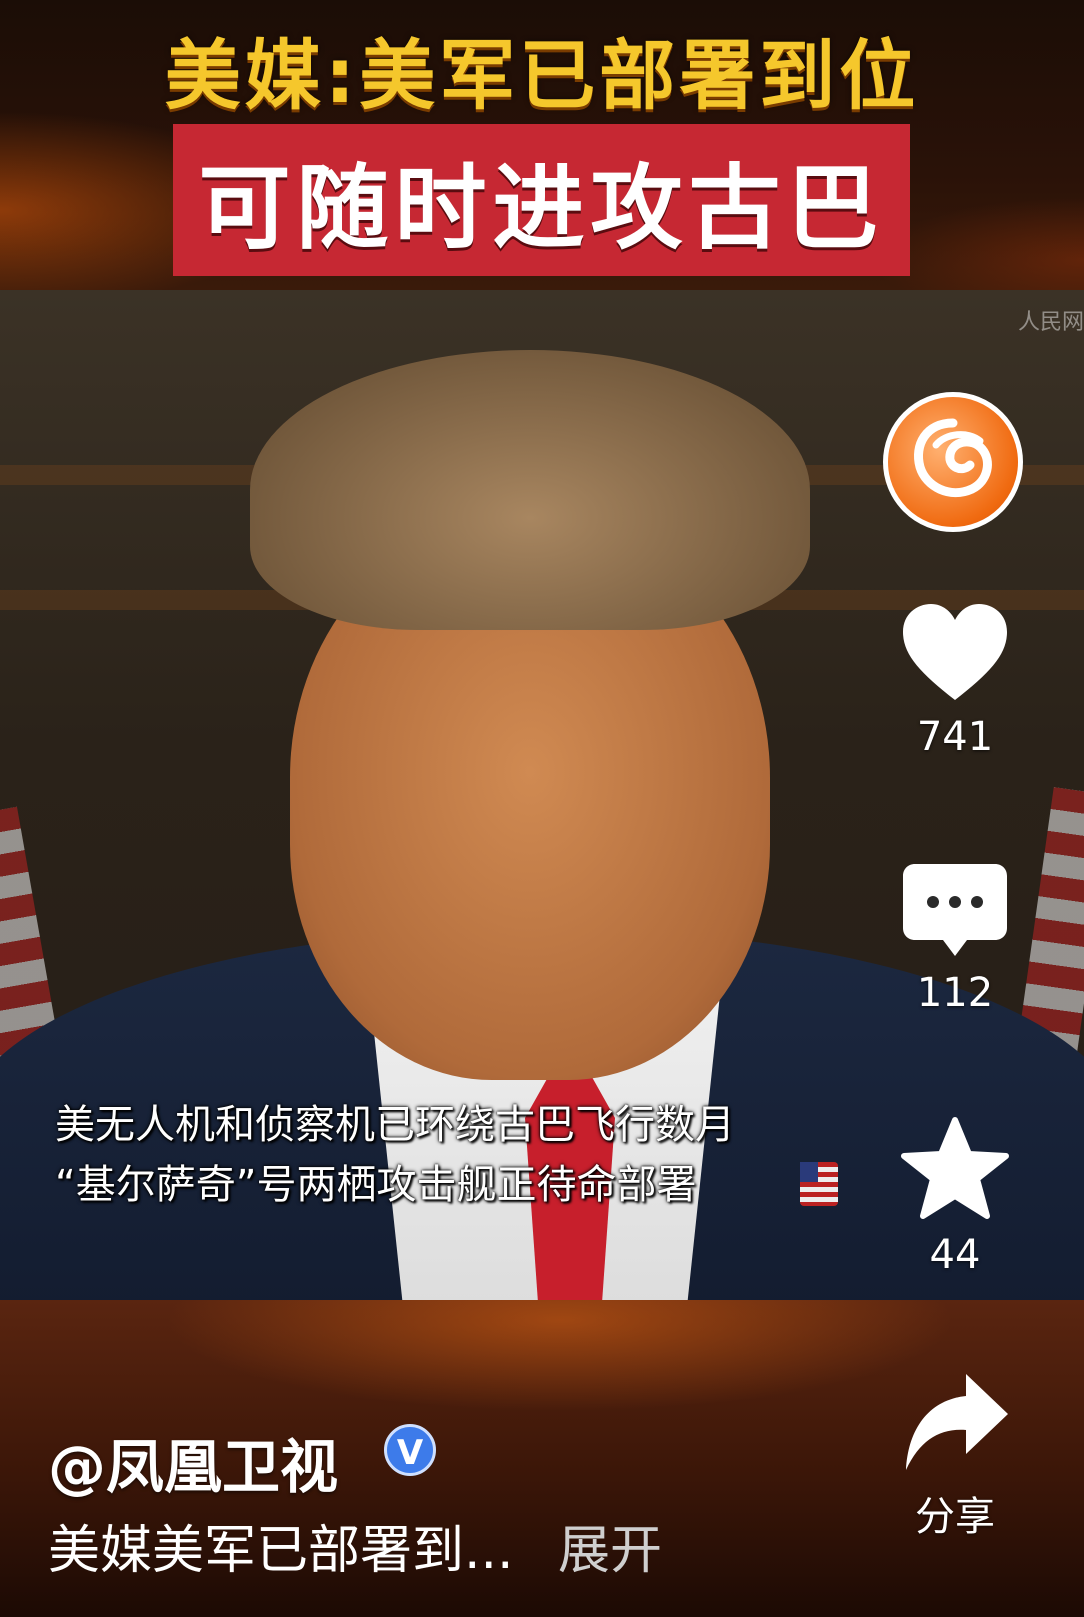 This screenshot has width=1084, height=1617. What do you see at coordinates (530, 490) in the screenshot?
I see `speaker-hair` at bounding box center [530, 490].